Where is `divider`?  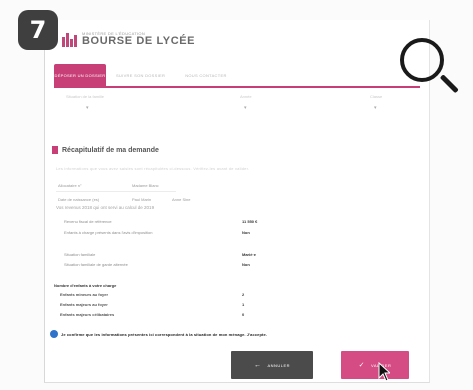
divider is located at coordinates (116, 191).